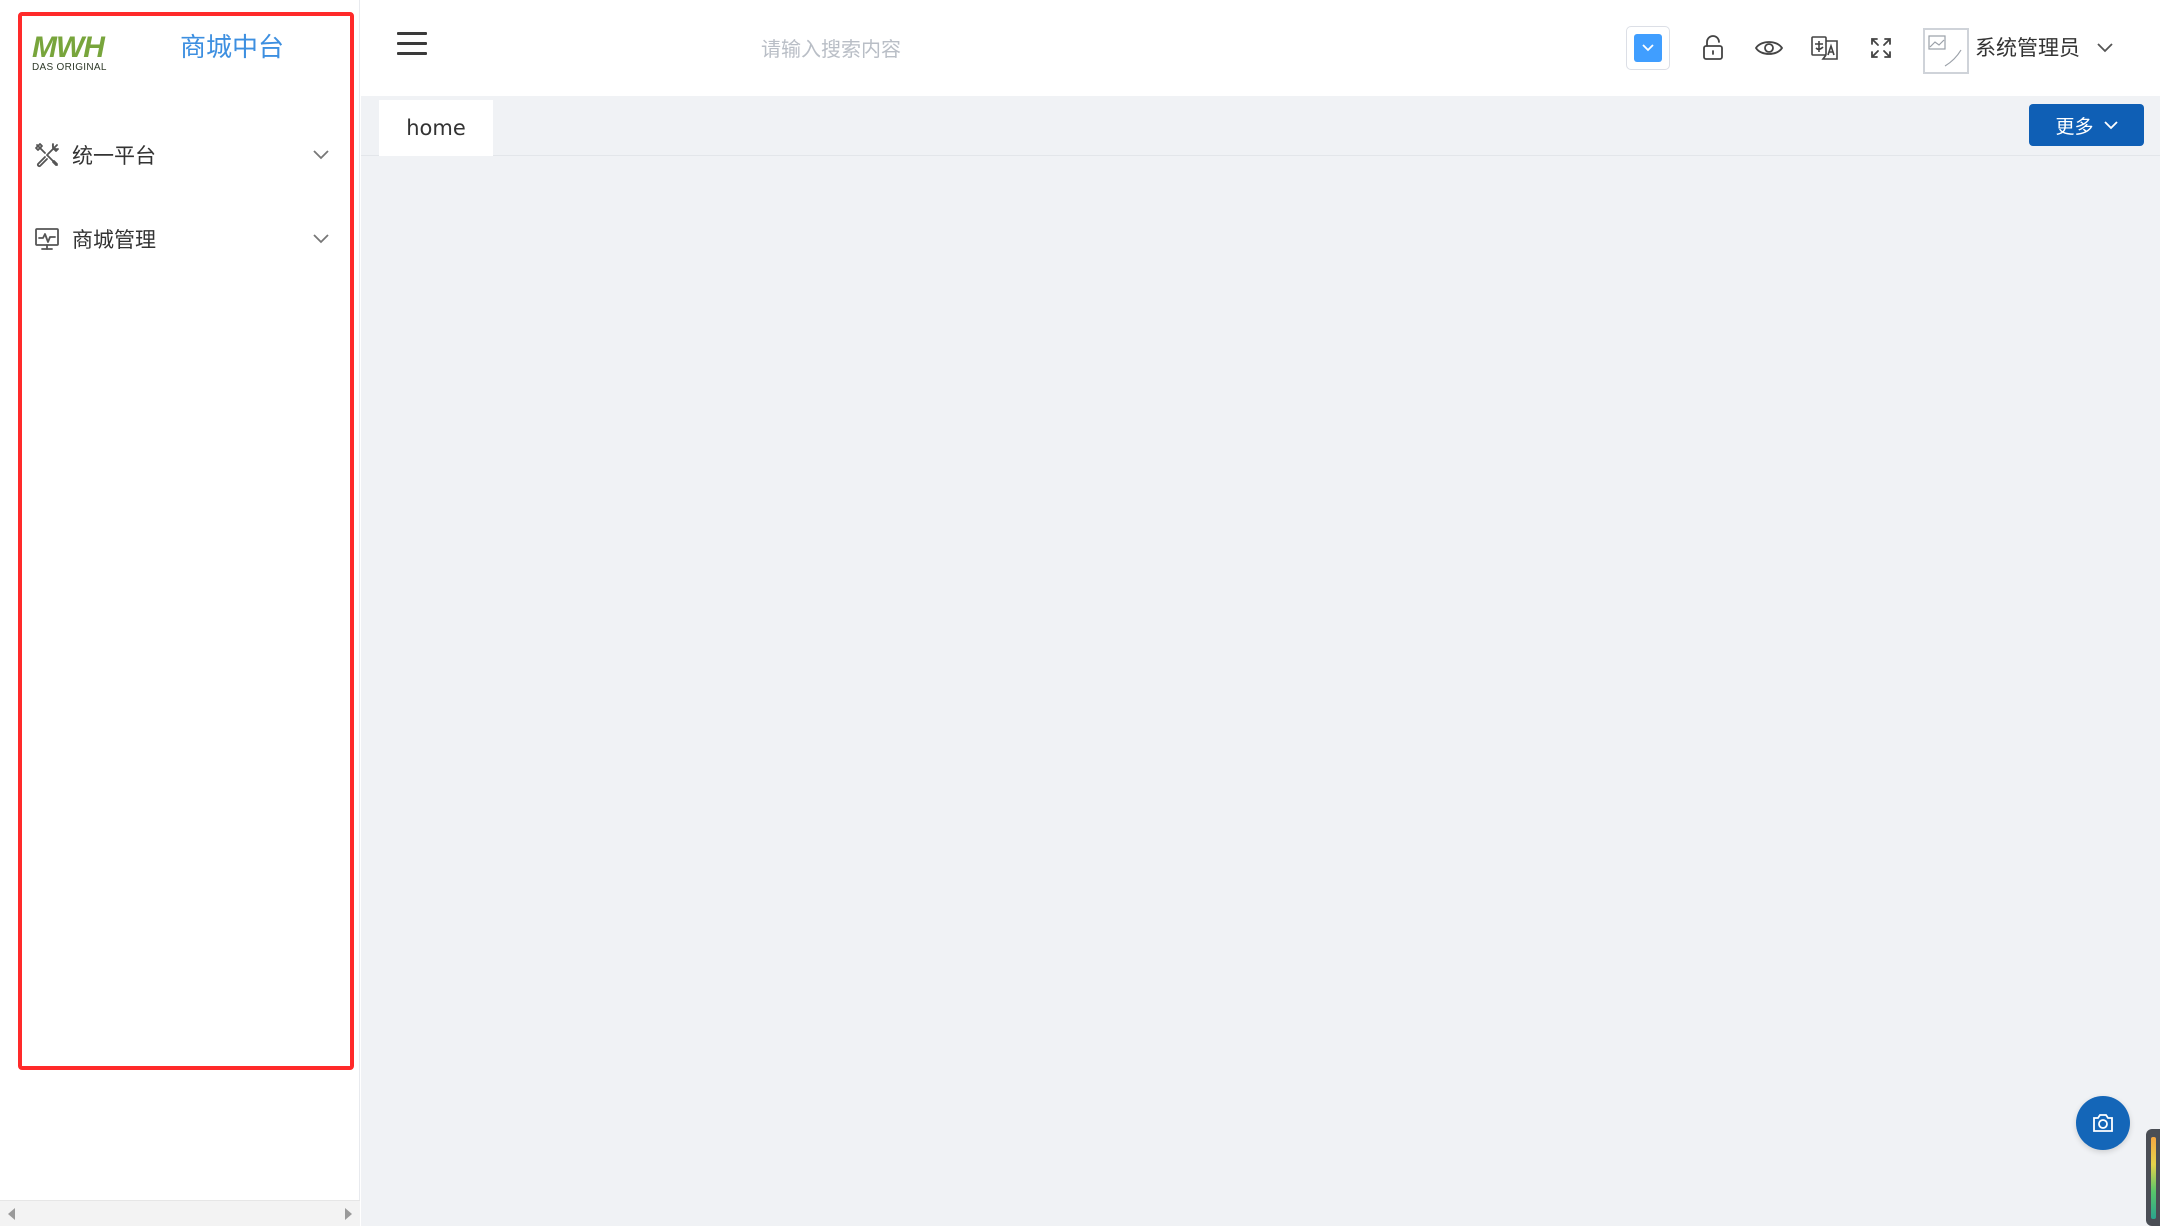 The width and height of the screenshot is (2160, 1226). What do you see at coordinates (1769, 48) in the screenshot?
I see `eye-icon` at bounding box center [1769, 48].